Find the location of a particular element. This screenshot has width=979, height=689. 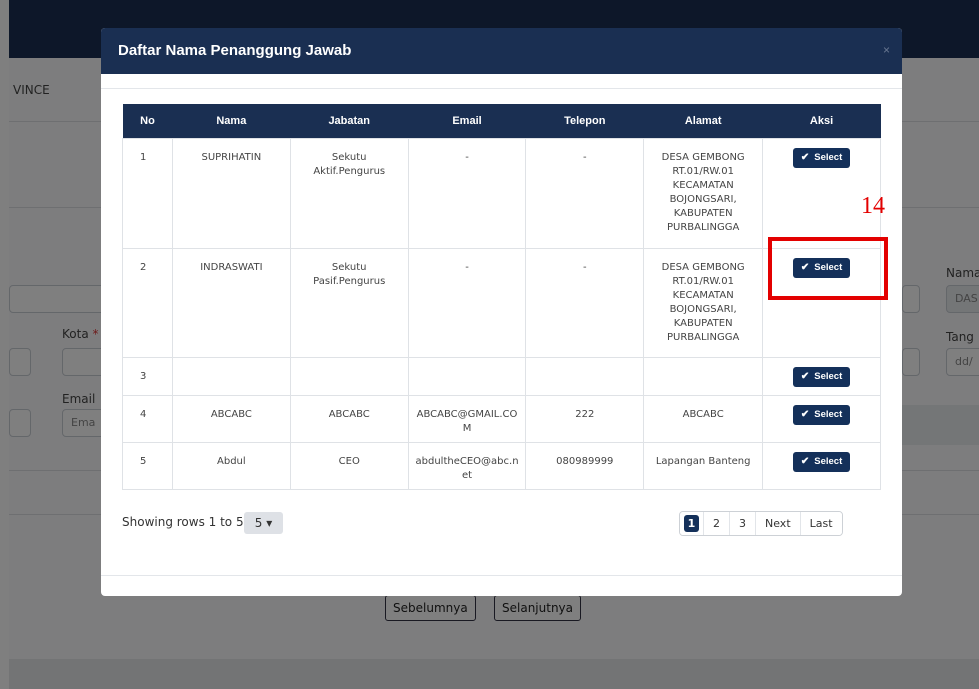

page-button-1: 1 is located at coordinates (691, 523).